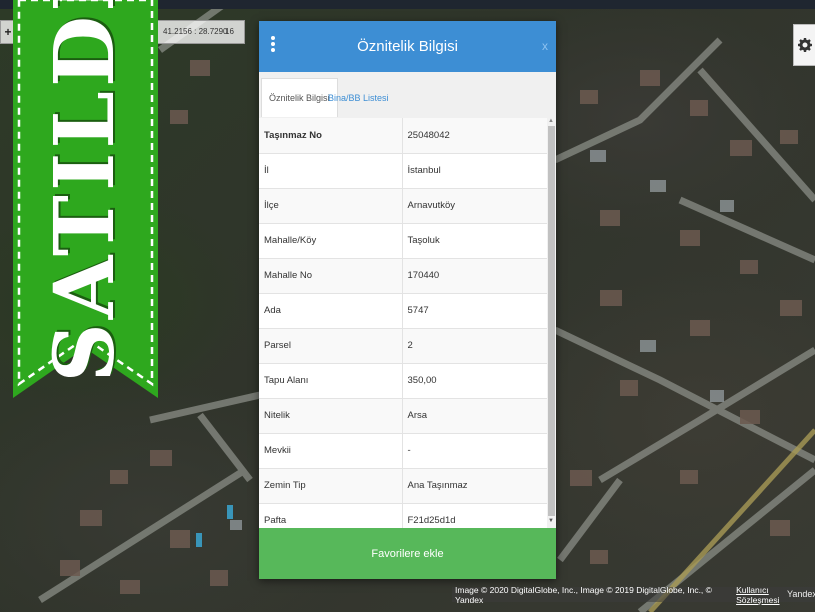 The width and height of the screenshot is (815, 612). Describe the element at coordinates (474, 206) in the screenshot. I see `row-value: Arnavutköy` at that location.